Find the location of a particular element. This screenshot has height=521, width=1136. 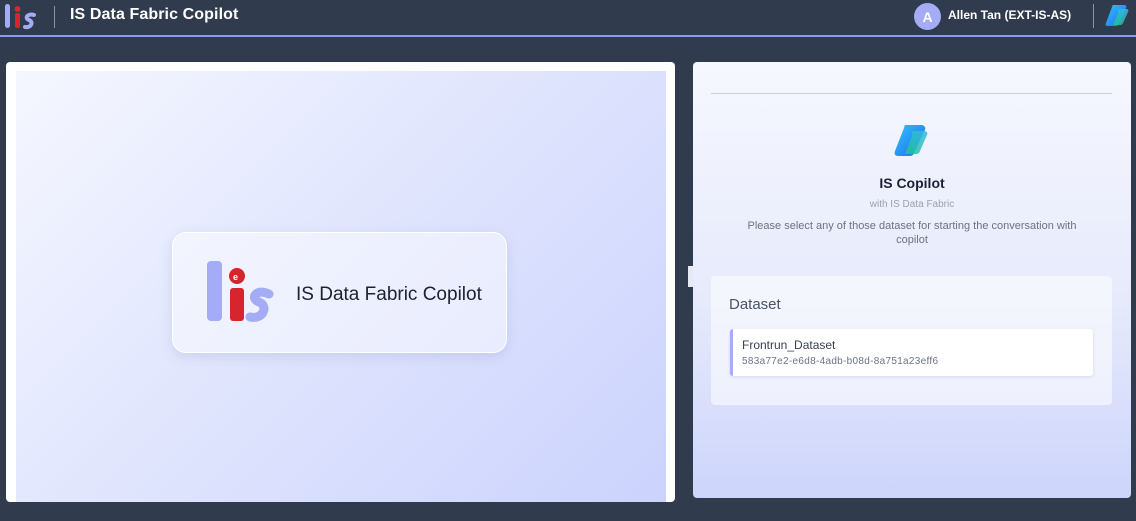

copilot-title: IS Copilot is located at coordinates (912, 183).